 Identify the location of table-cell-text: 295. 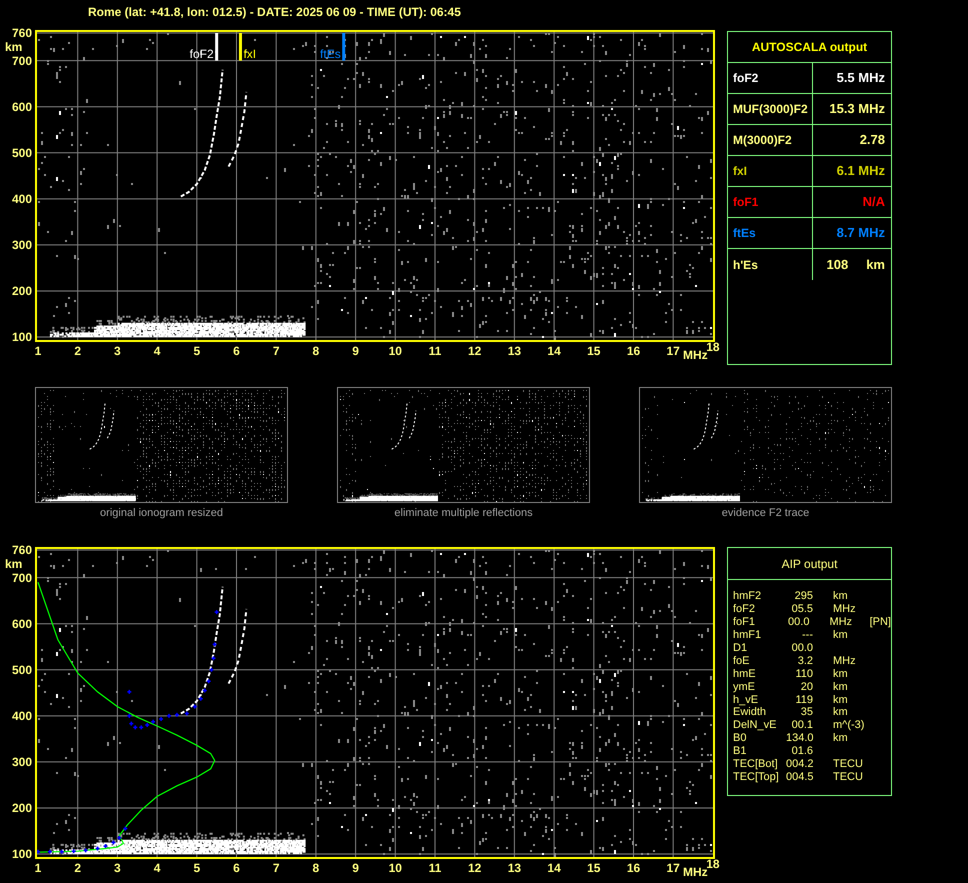
(803, 596).